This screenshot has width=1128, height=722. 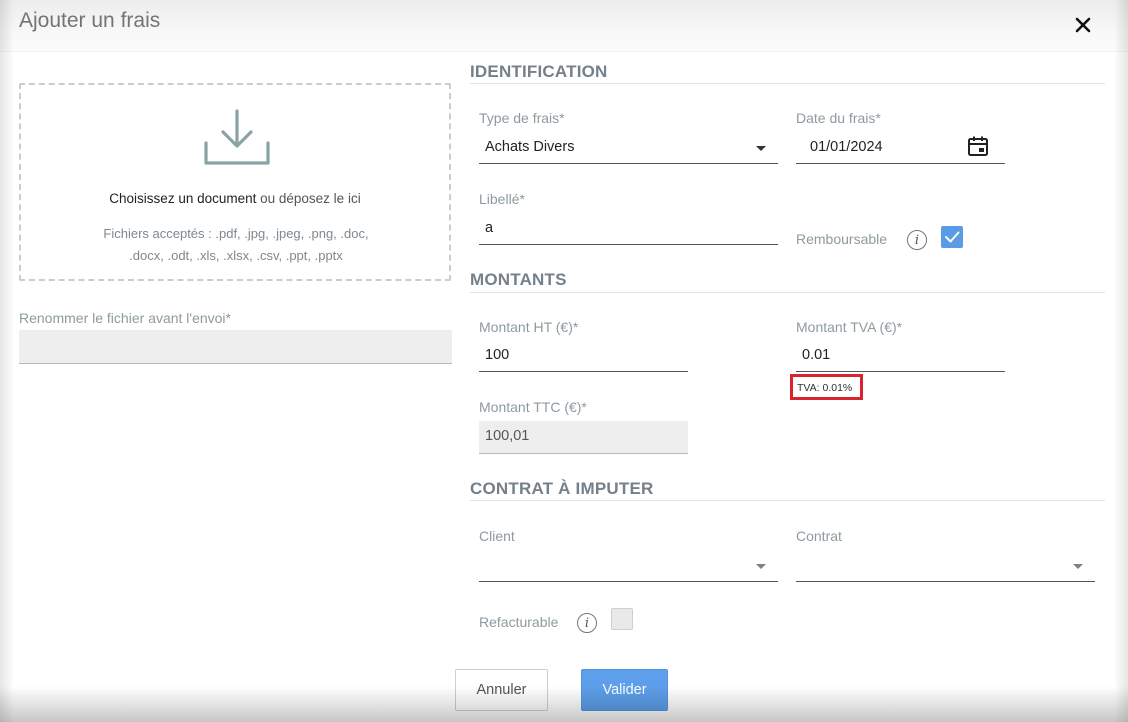 What do you see at coordinates (849, 327) in the screenshot?
I see `amount-tva-label: Montant TVA (€)*` at bounding box center [849, 327].